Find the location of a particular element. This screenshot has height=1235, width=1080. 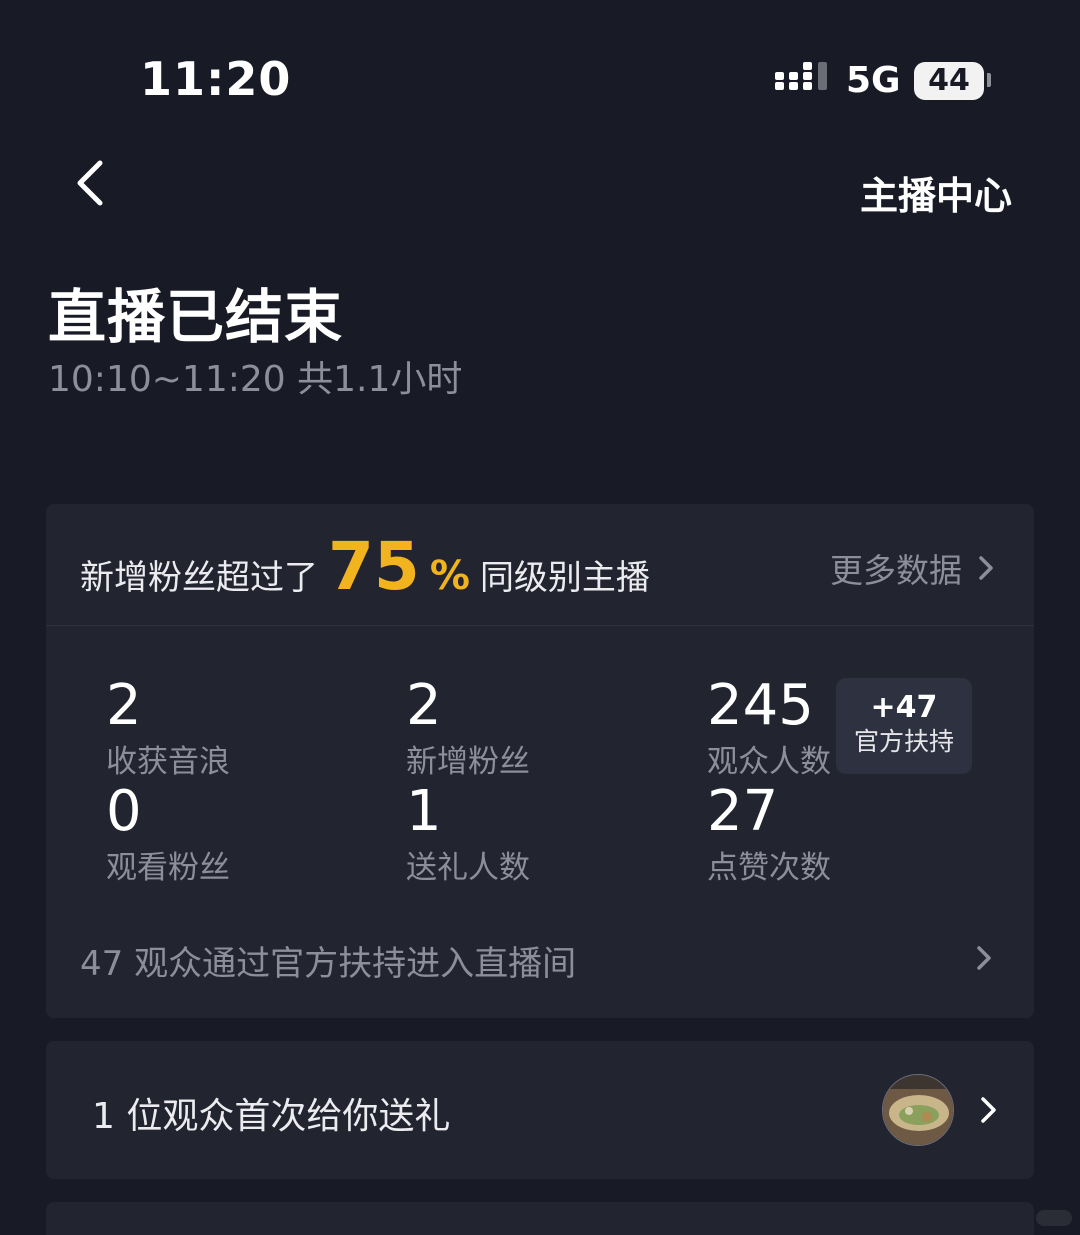

summary-text: 新增粉丝超过了 75 % 同级别主播 is located at coordinates (365, 566).